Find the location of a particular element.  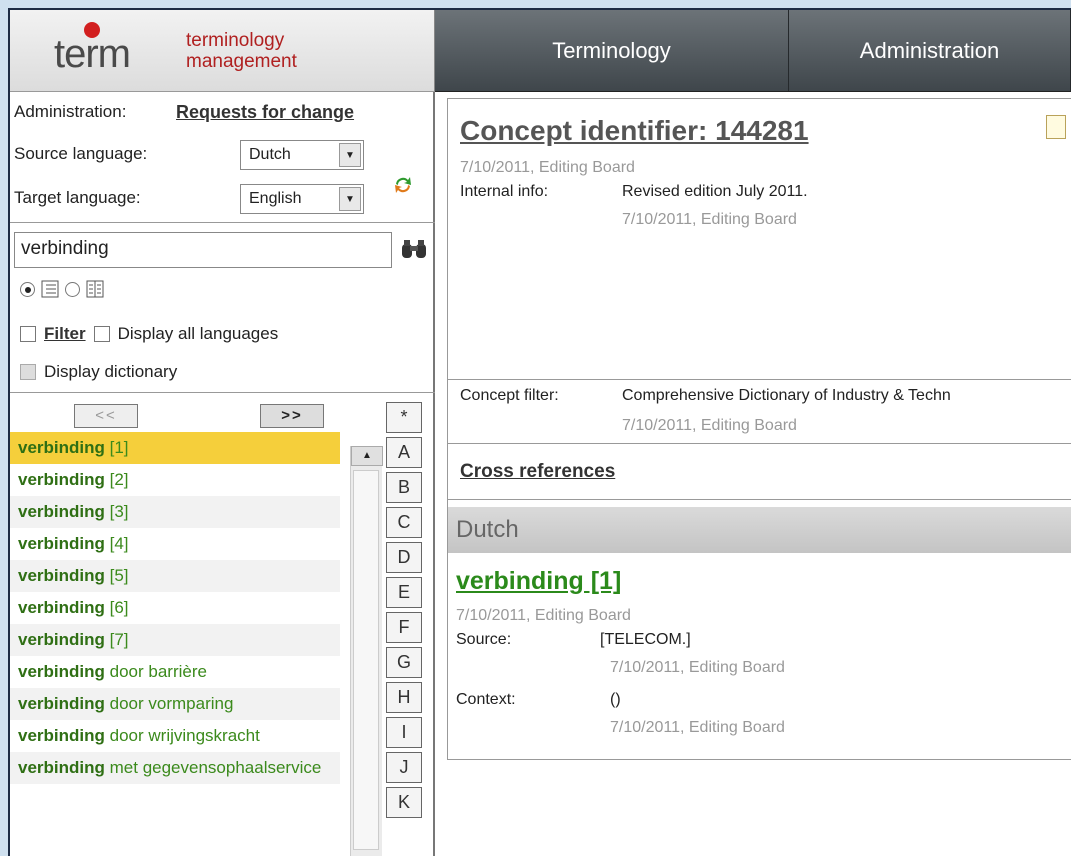

search-input: verbinding is located at coordinates (203, 250).